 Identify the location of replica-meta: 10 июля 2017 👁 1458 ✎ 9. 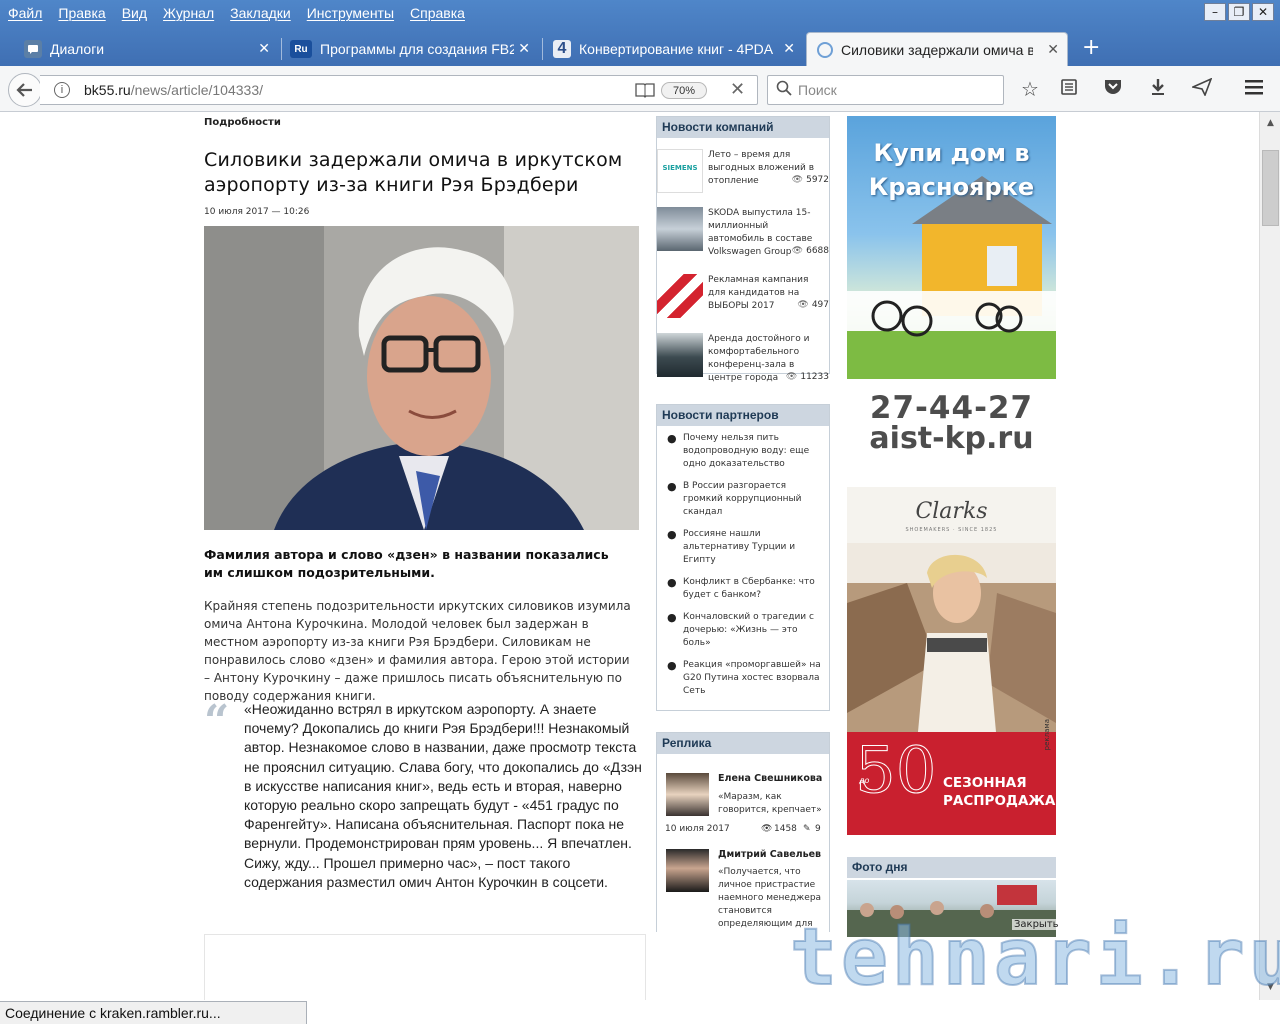
(745, 829).